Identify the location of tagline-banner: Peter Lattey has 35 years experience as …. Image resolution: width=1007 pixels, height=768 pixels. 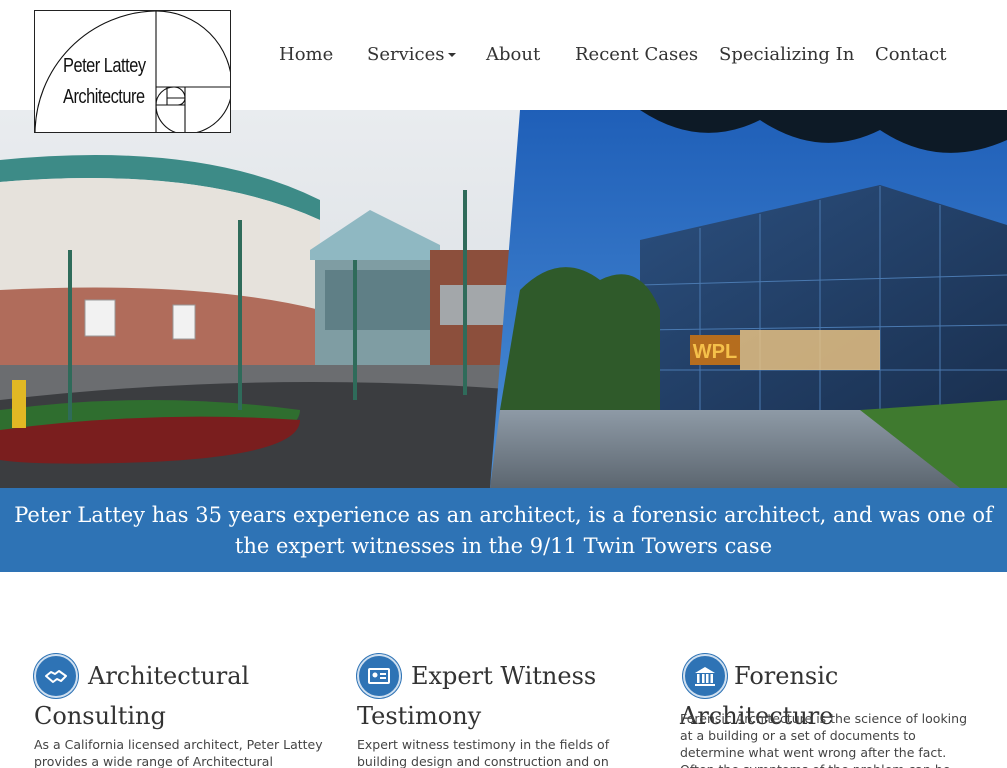
(503, 530).